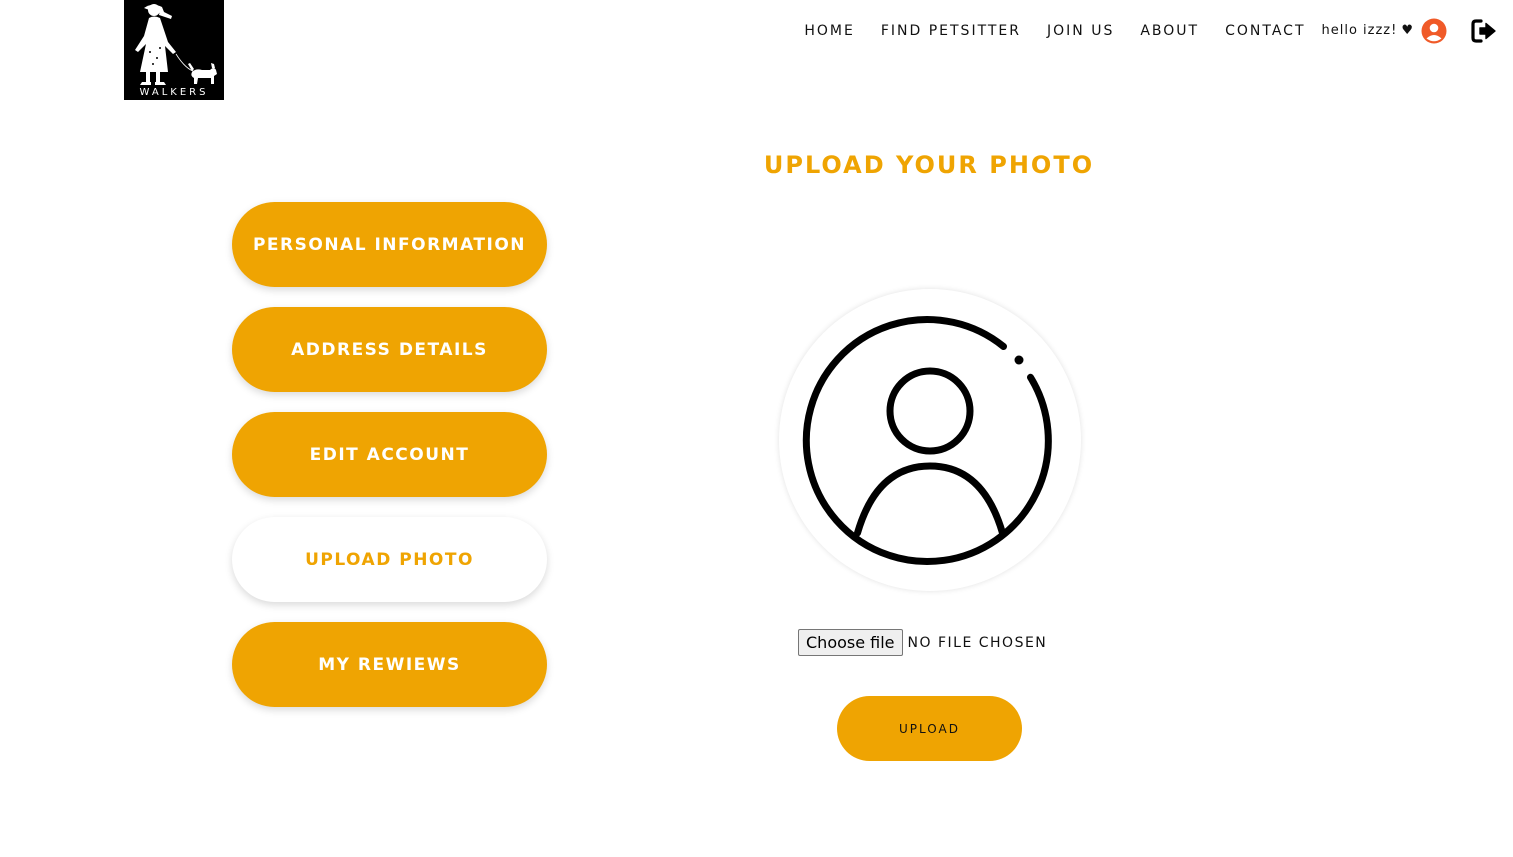 This screenshot has width=1513, height=857. I want to click on nav-find-petsitter-link: FIND PETSITTER, so click(951, 31).